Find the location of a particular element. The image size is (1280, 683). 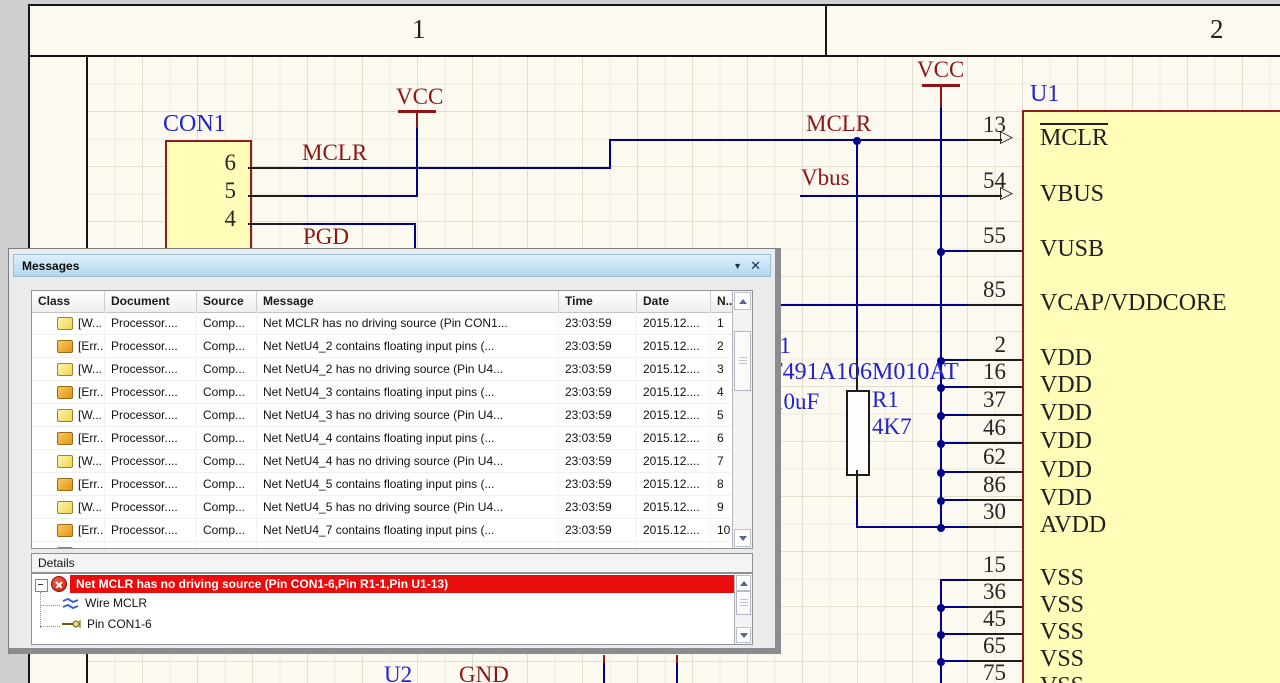

net-label: R1 is located at coordinates (885, 399).